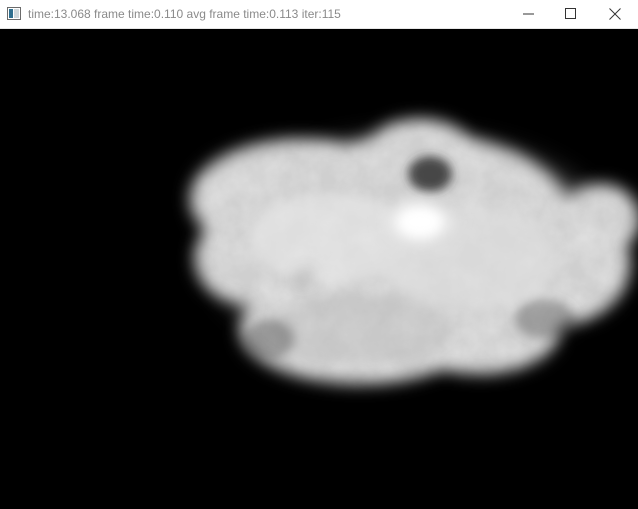  I want to click on maximize-button, so click(571, 14).